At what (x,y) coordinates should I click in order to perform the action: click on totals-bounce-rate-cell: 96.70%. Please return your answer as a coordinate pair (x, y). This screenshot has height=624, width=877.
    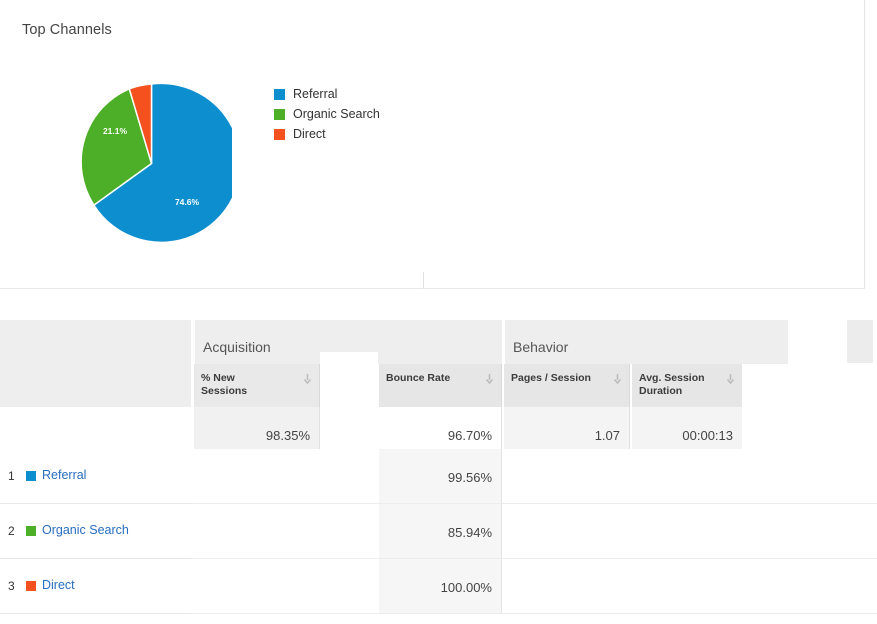
    Looking at the image, I should click on (440, 428).